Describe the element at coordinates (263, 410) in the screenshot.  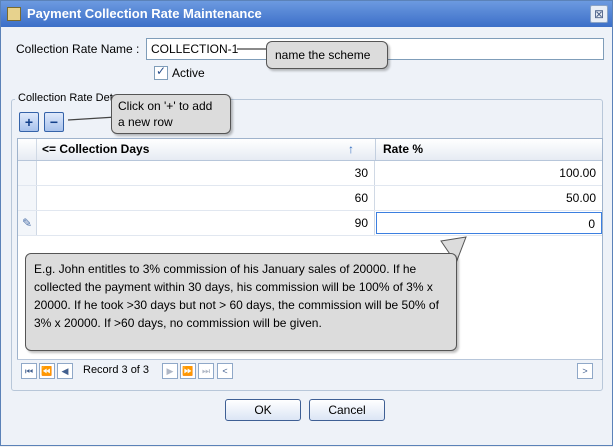
I see `ok-button: OK` at that location.